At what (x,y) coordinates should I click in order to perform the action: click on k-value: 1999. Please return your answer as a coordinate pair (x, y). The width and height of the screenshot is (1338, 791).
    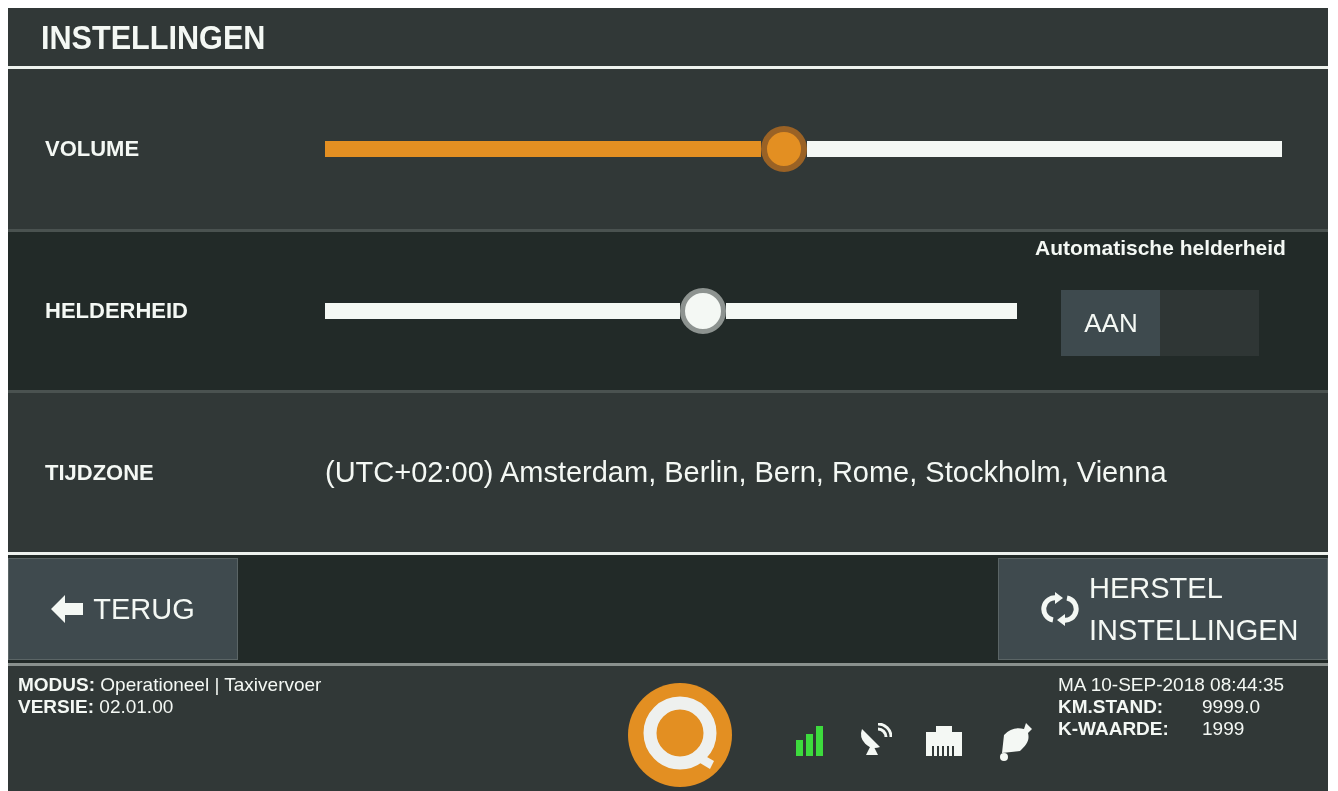
    Looking at the image, I should click on (1224, 729).